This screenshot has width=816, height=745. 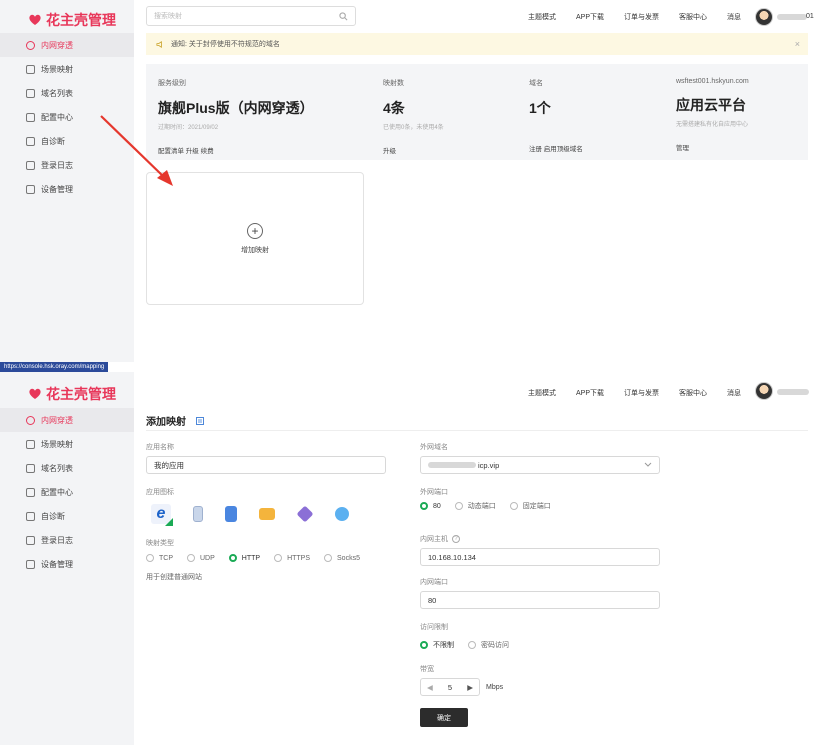 What do you see at coordinates (175, 420) in the screenshot?
I see `form-title: 添加映射` at bounding box center [175, 420].